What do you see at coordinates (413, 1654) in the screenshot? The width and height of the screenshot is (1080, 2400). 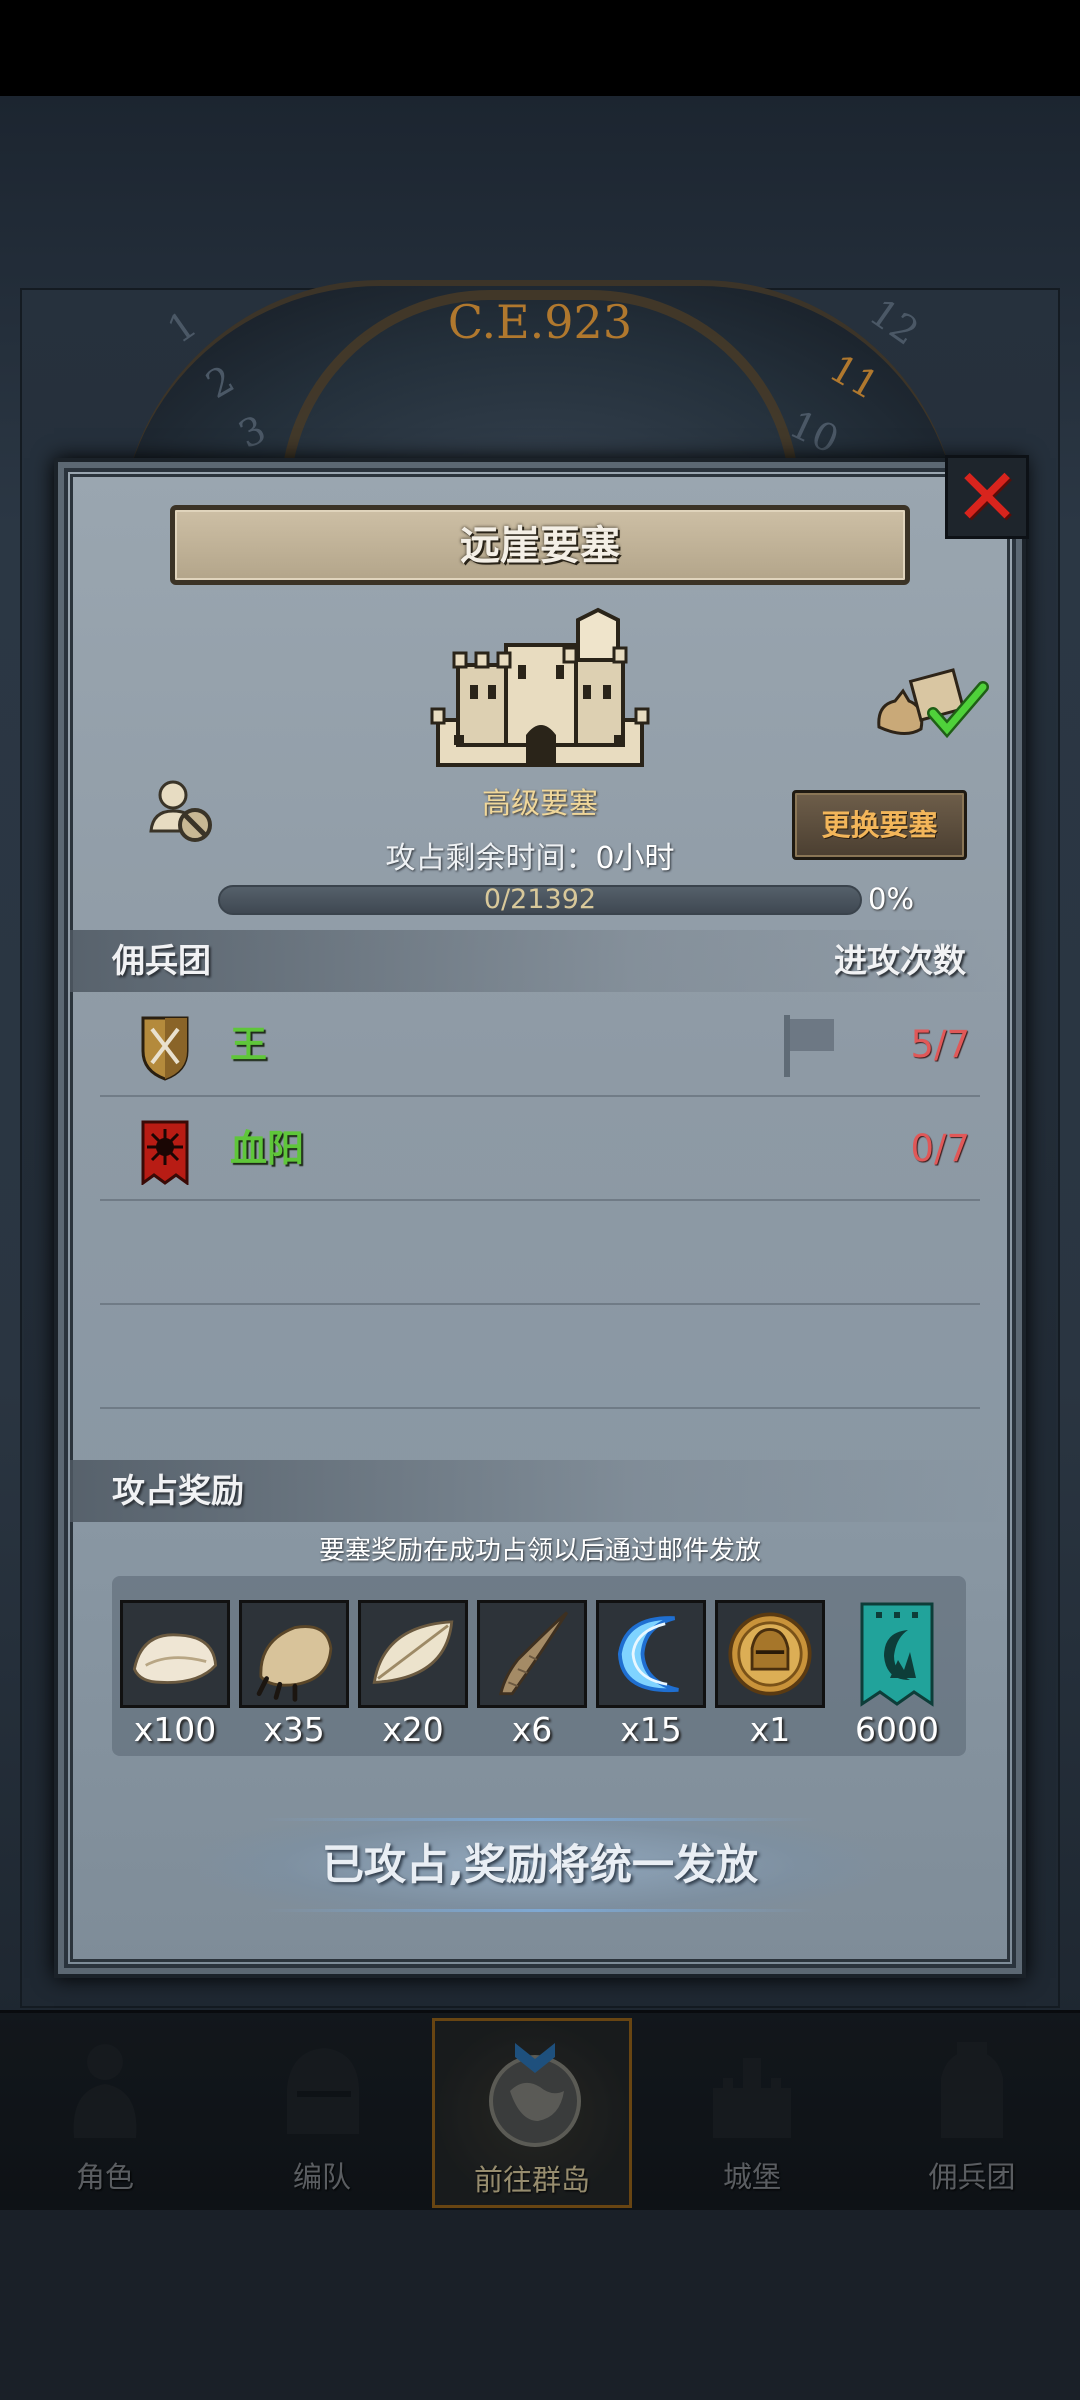 I see `feather-scale-icon` at bounding box center [413, 1654].